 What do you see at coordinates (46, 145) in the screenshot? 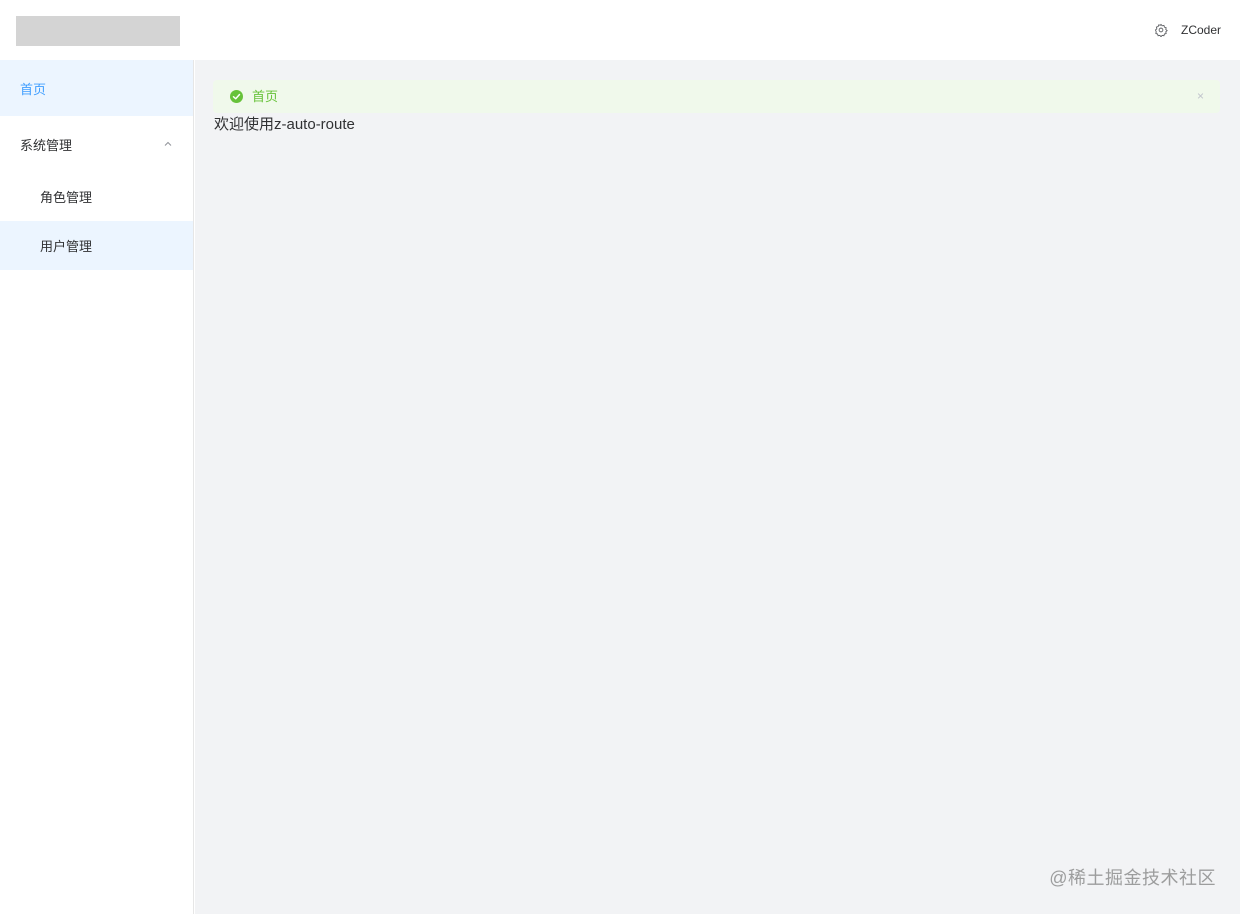
I see `sidebar-item-label: 系统管理` at bounding box center [46, 145].